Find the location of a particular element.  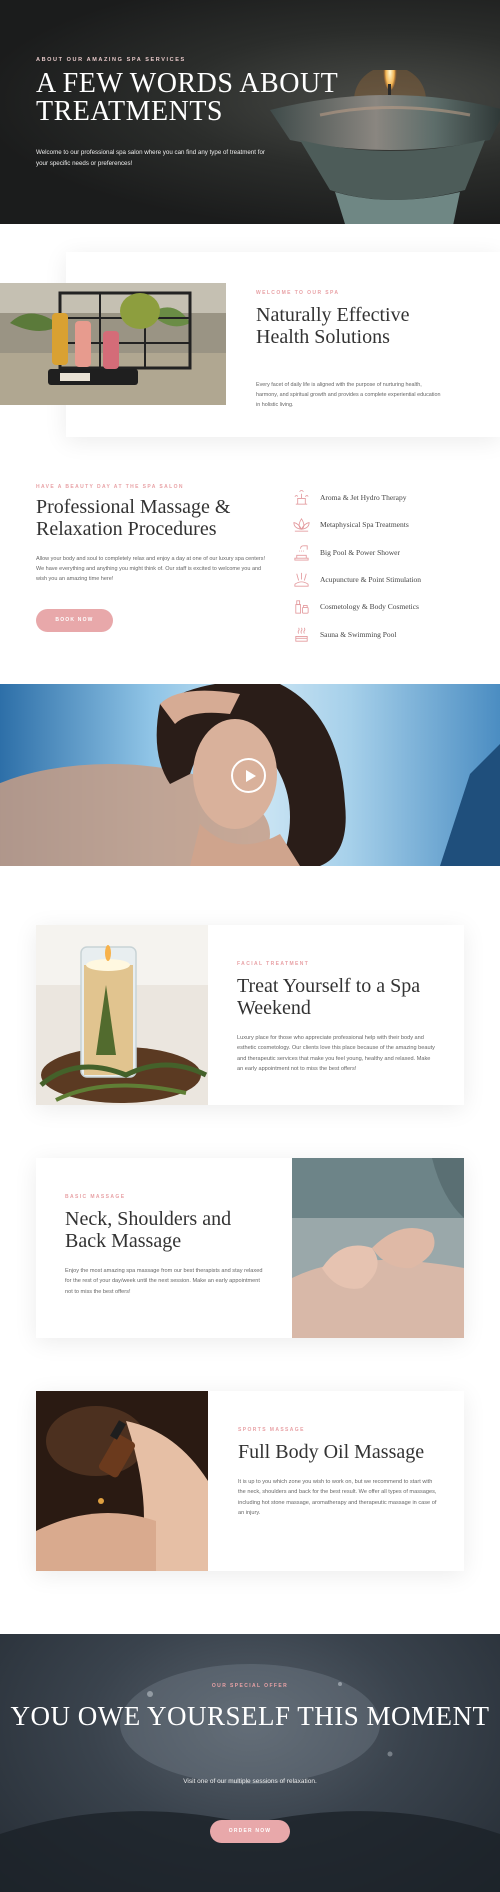

service-label: Metaphysical Spa Treatments is located at coordinates (364, 525).